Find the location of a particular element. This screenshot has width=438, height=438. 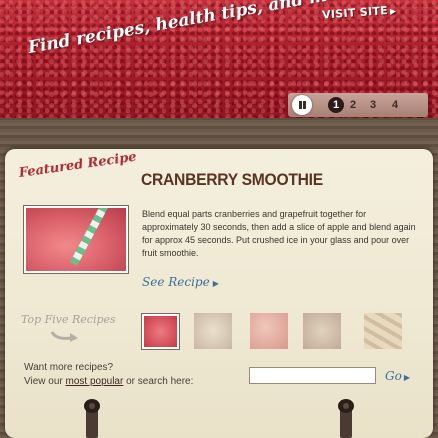

page-1-button: 1 is located at coordinates (336, 105).